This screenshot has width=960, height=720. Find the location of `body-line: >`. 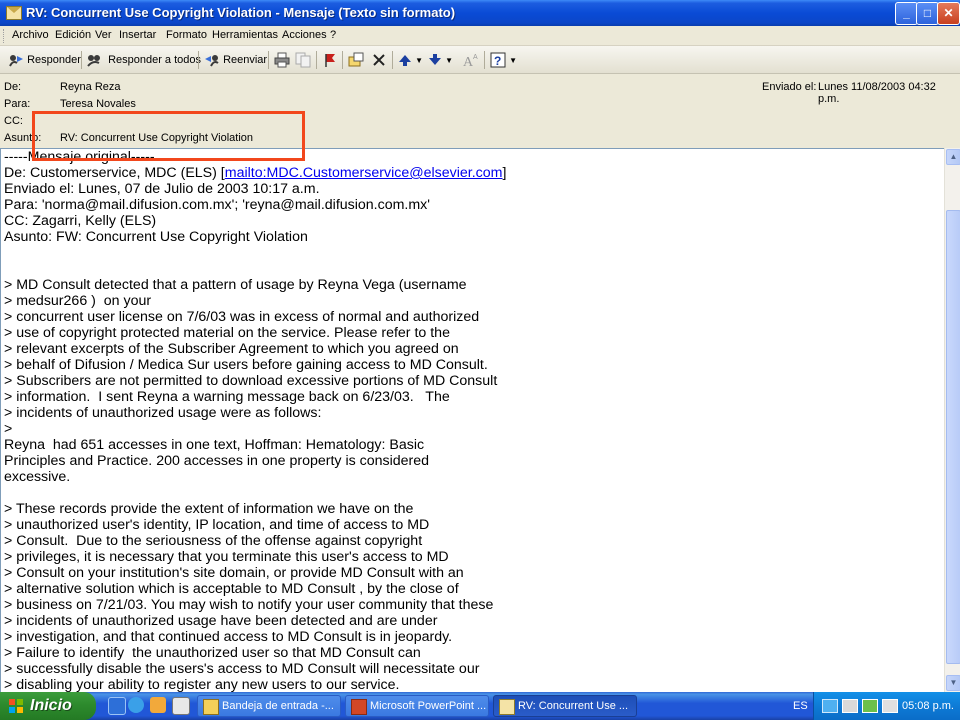

body-line: > is located at coordinates (8, 429).